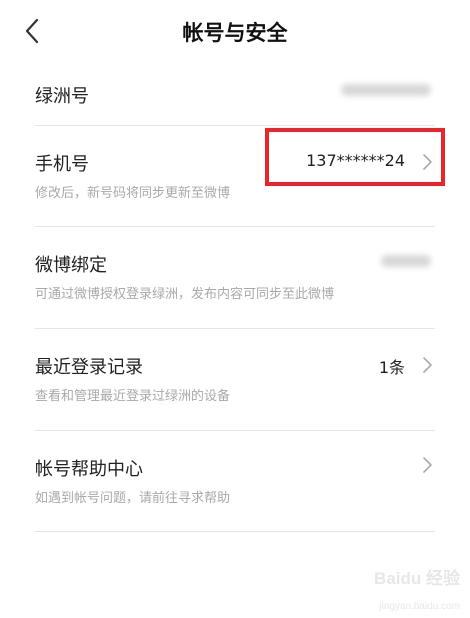  What do you see at coordinates (235, 481) in the screenshot?
I see `settings-row-help-center: 帐号帮助中心 如遇到帐号问题，请前往寻求帮助` at bounding box center [235, 481].